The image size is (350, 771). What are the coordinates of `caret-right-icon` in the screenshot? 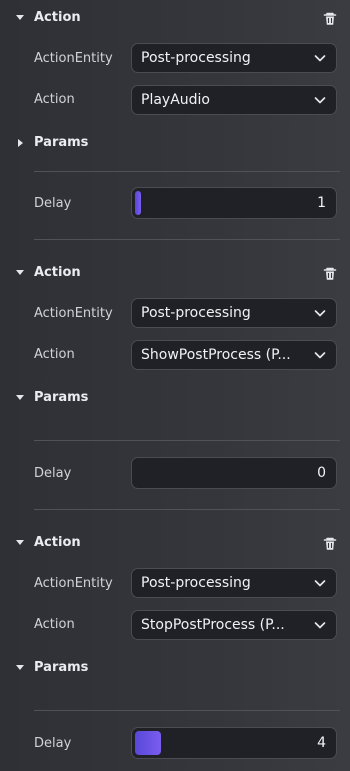 It's located at (20, 143).